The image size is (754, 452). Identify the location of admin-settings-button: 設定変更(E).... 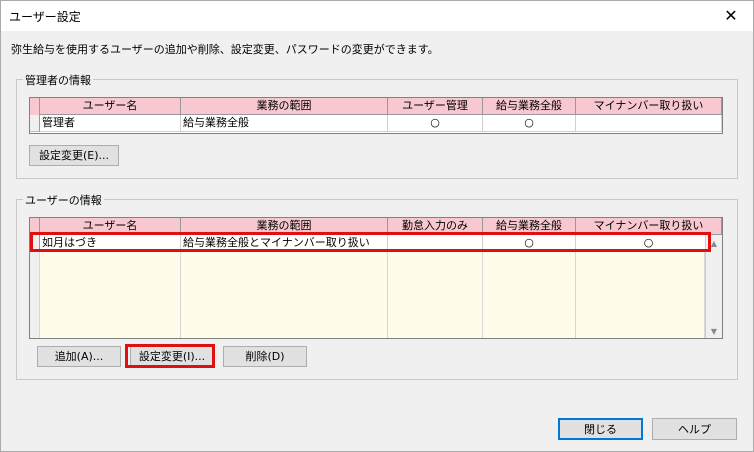
(74, 155).